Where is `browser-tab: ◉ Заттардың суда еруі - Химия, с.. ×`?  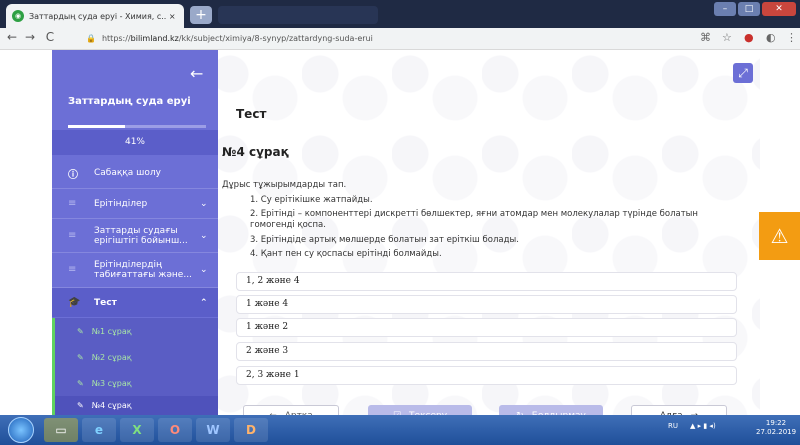 browser-tab: ◉ Заттардың суда еруі - Химия, с.. × is located at coordinates (95, 16).